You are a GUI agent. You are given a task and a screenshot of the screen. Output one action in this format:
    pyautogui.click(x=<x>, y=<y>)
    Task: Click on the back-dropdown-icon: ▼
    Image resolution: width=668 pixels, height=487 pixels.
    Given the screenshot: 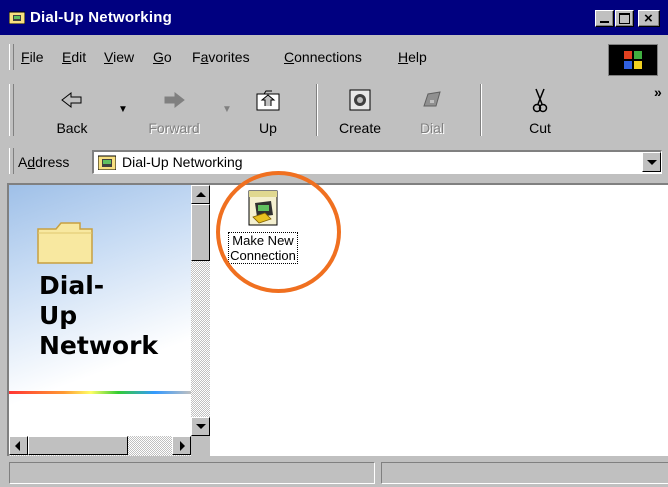 What is the action you would take?
    pyautogui.click(x=123, y=109)
    